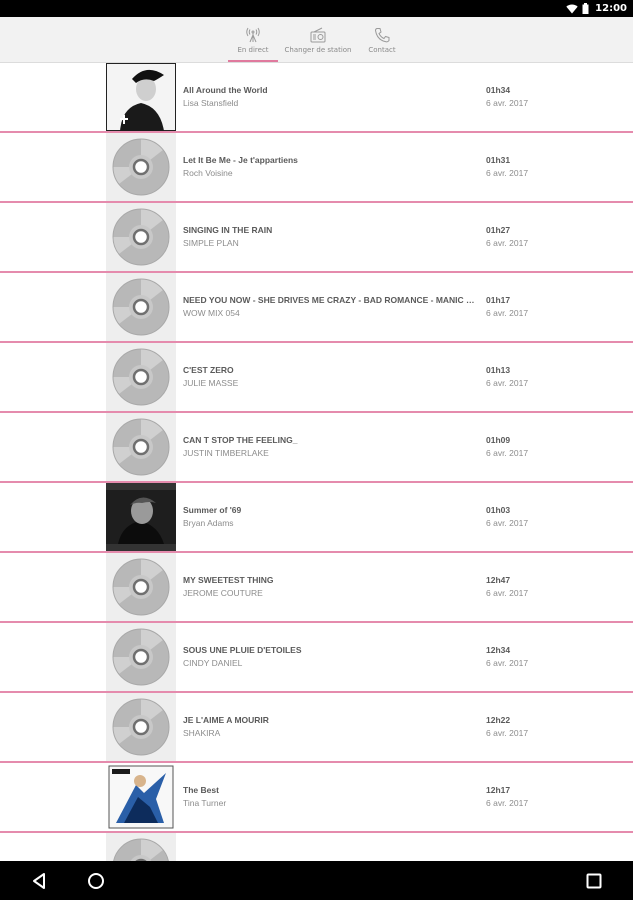 The width and height of the screenshot is (633, 900). I want to click on track-time: 12h47, so click(498, 580).